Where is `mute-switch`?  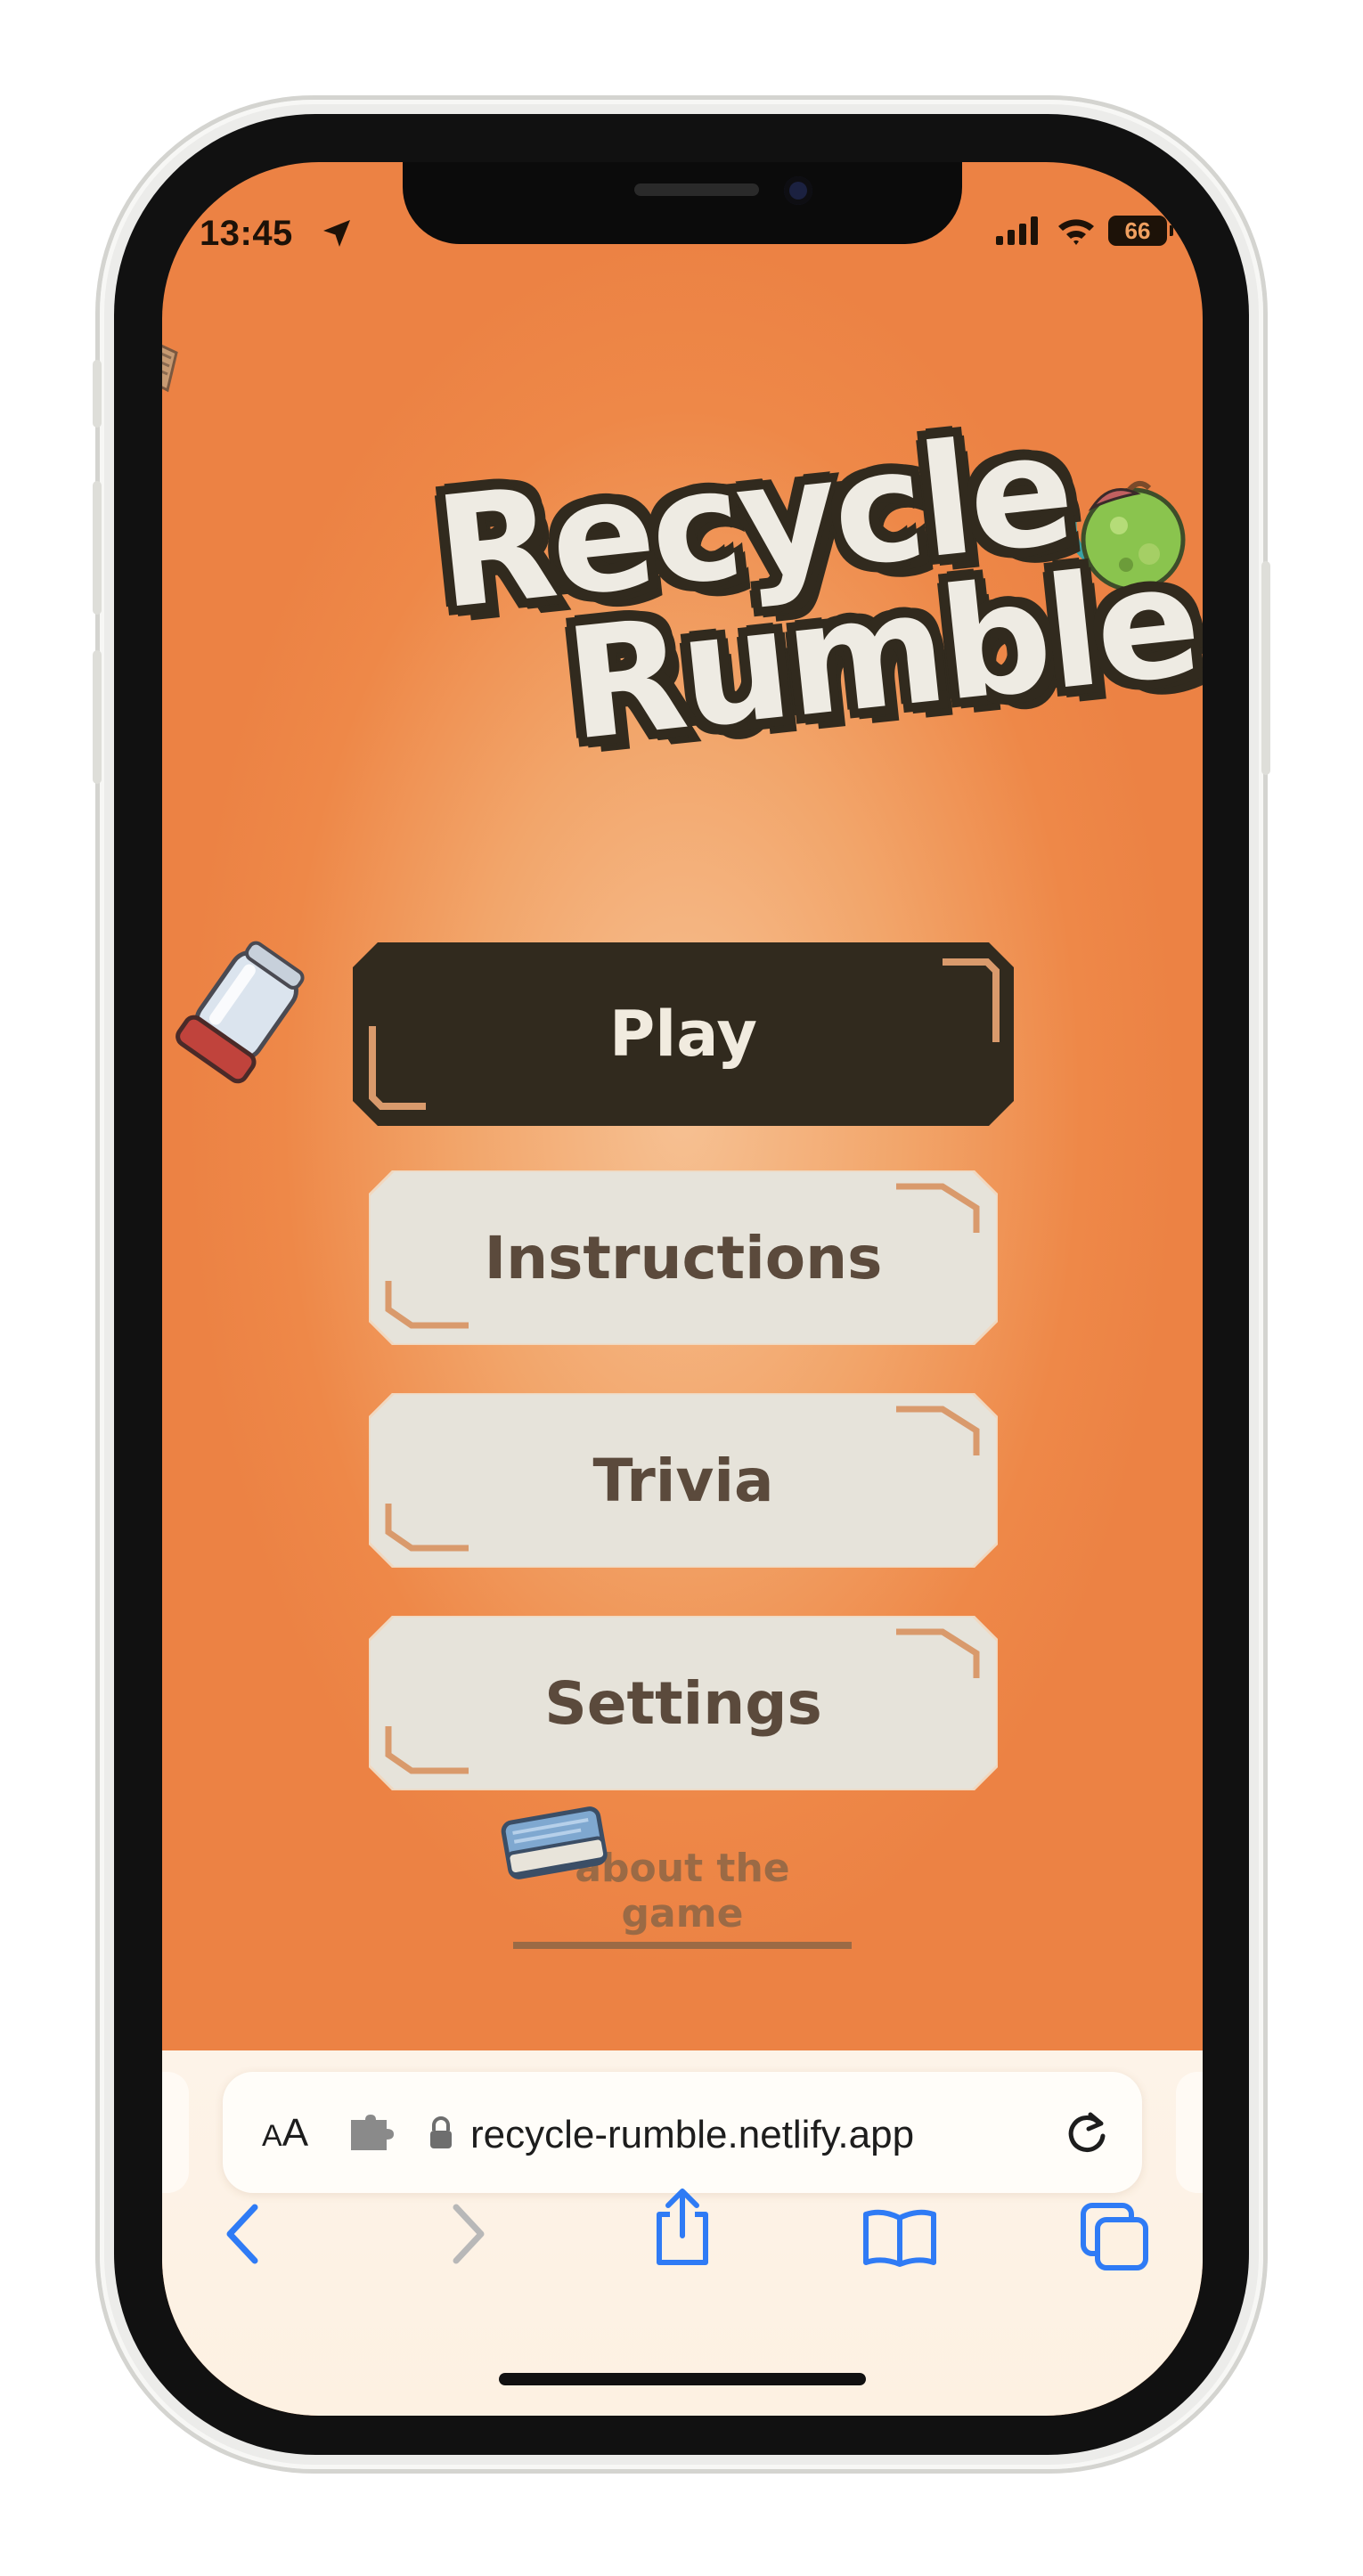
mute-switch is located at coordinates (98, 394).